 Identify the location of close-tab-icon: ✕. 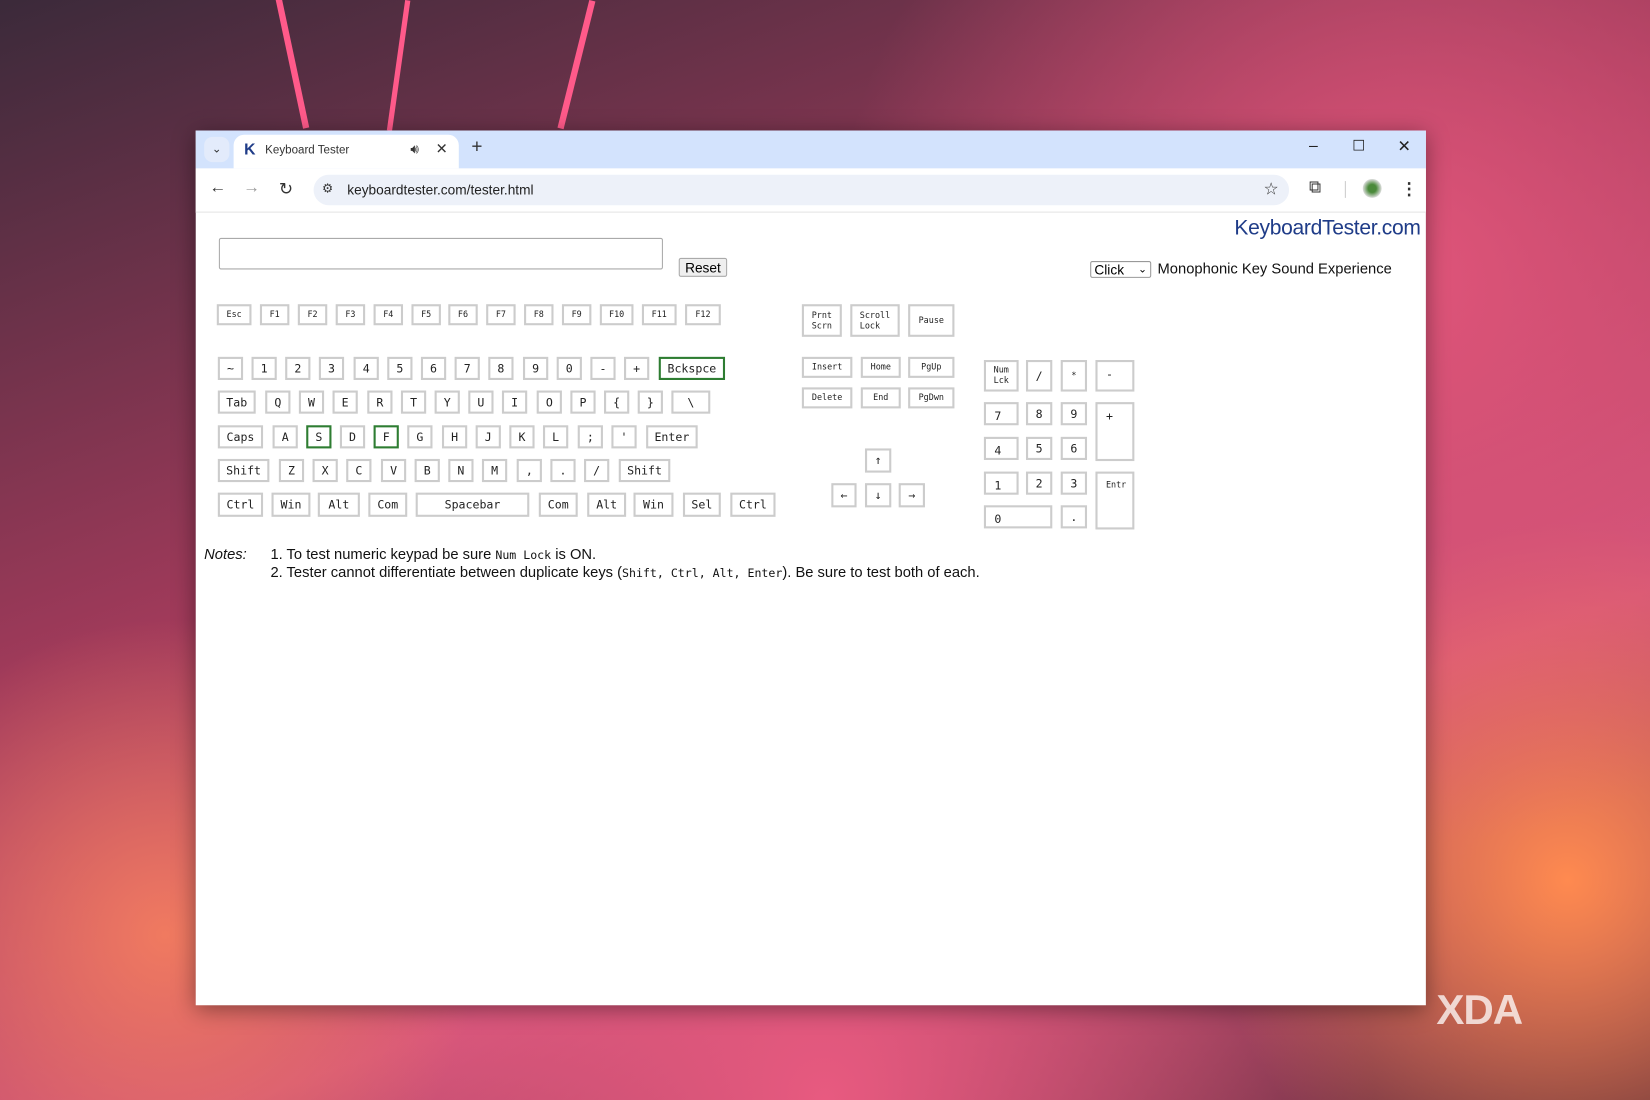
(442, 149).